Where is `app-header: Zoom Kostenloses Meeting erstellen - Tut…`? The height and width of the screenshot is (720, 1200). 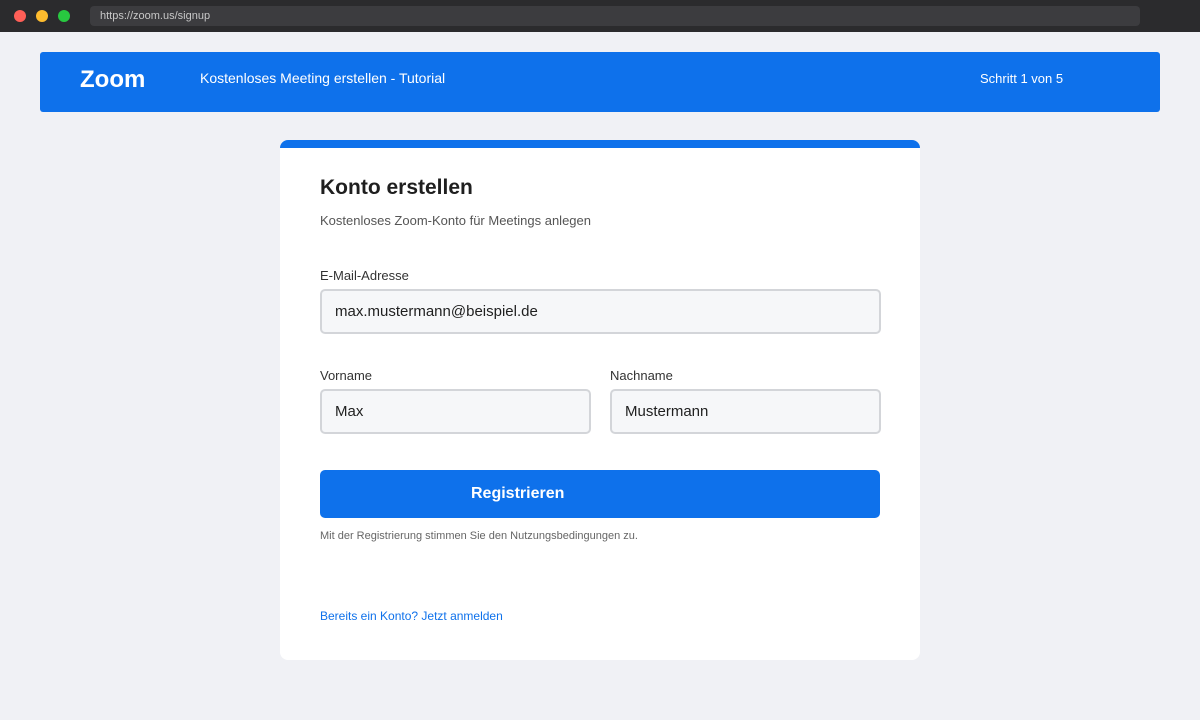 app-header: Zoom Kostenloses Meeting erstellen - Tut… is located at coordinates (600, 82).